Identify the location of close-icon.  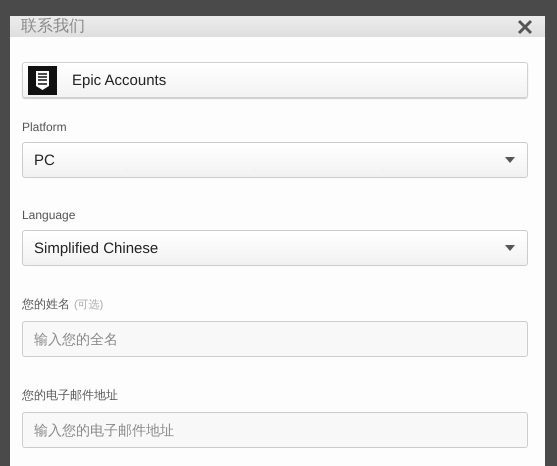
(525, 26).